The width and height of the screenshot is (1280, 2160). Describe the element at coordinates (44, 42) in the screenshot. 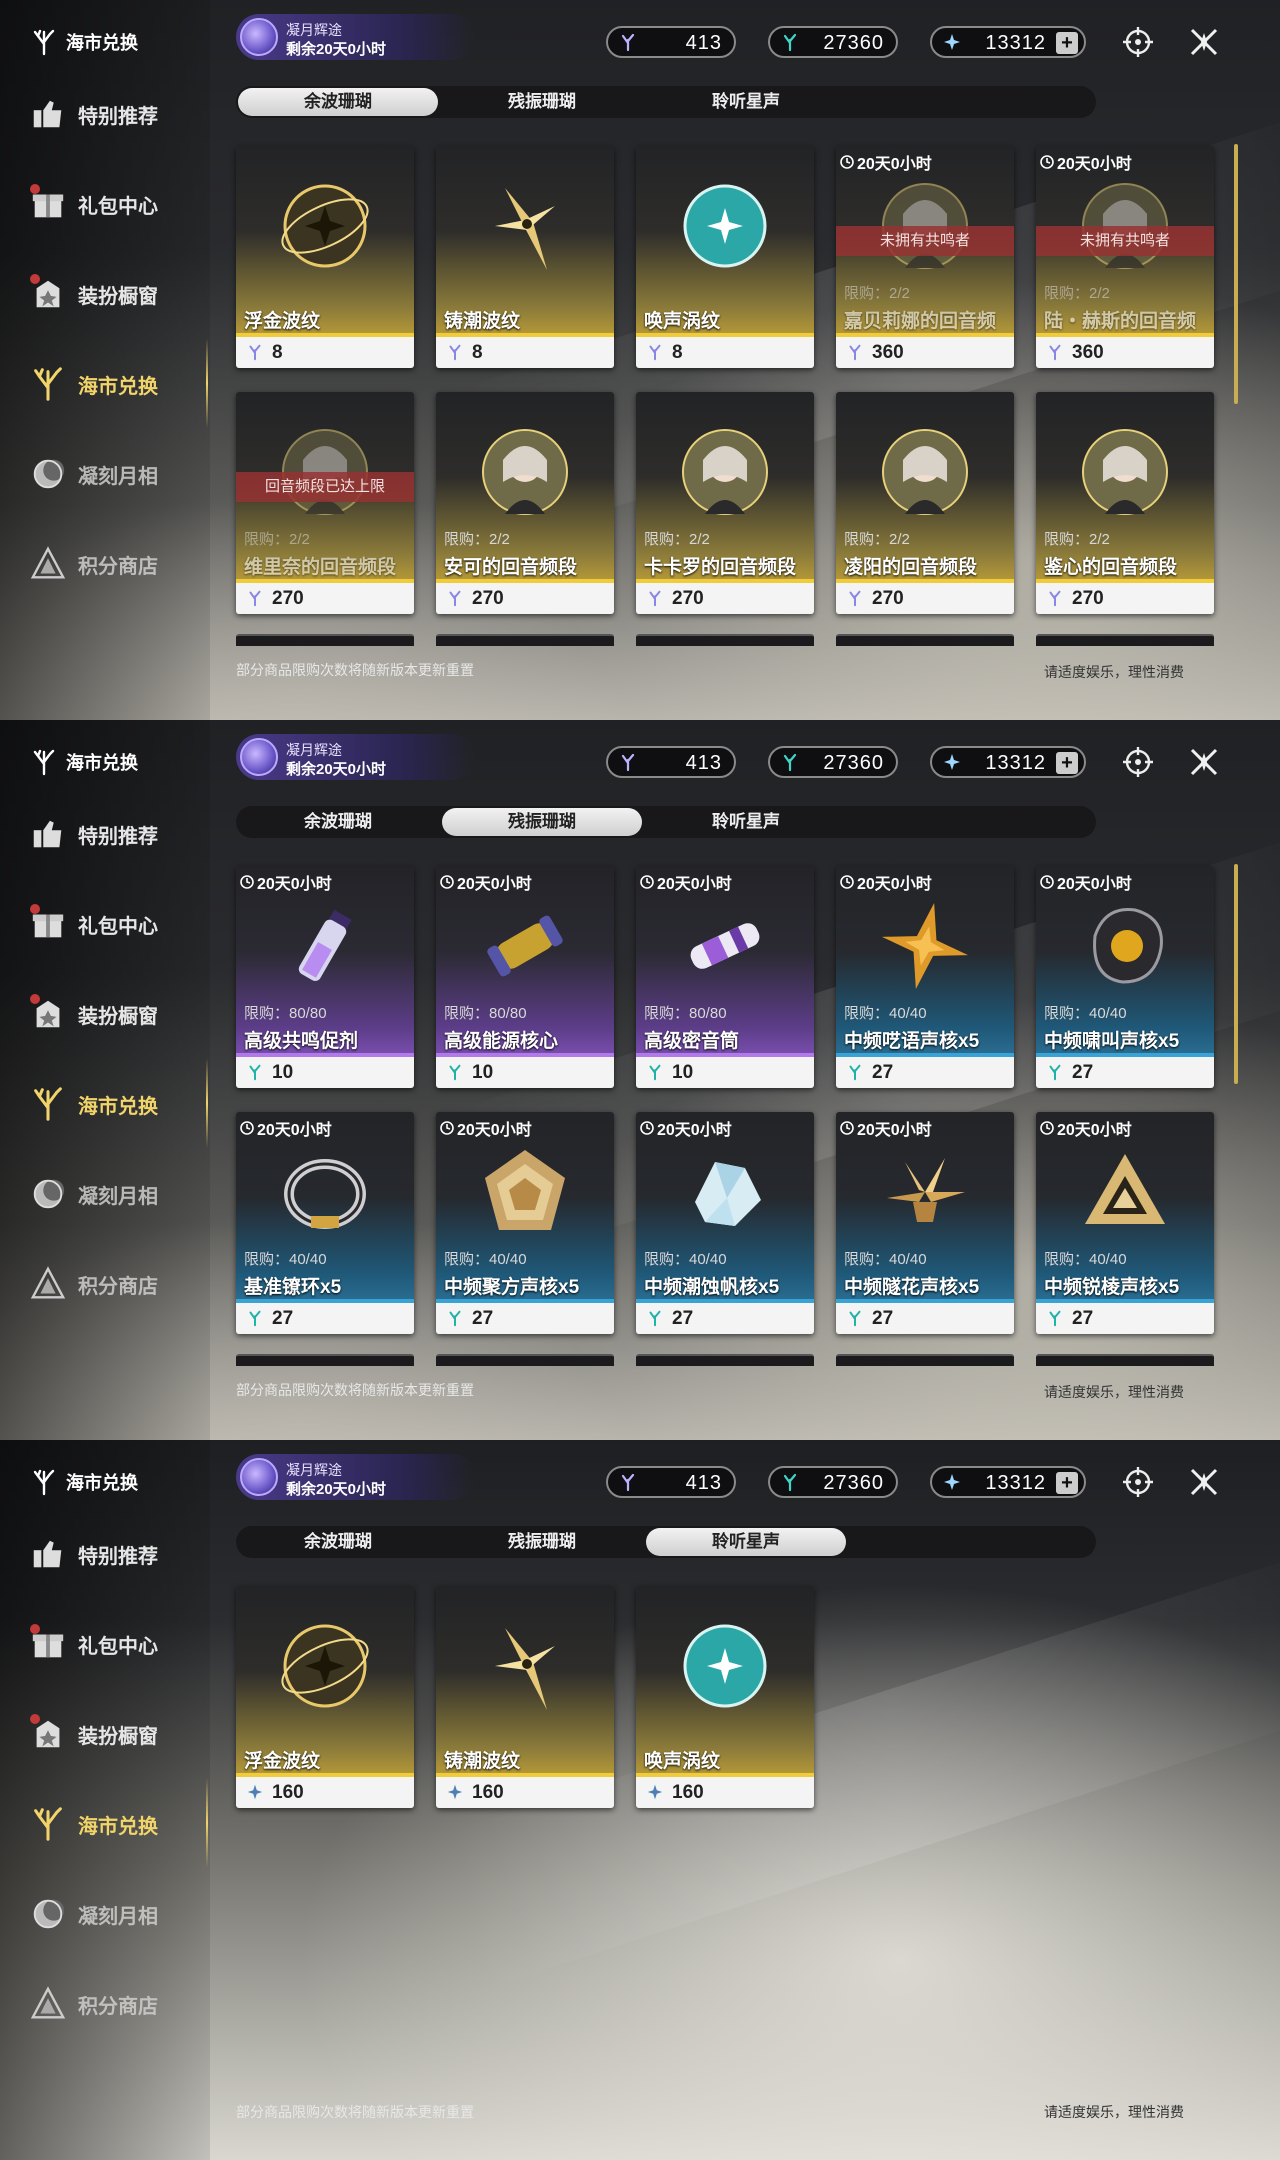

I see `coral-icon` at that location.